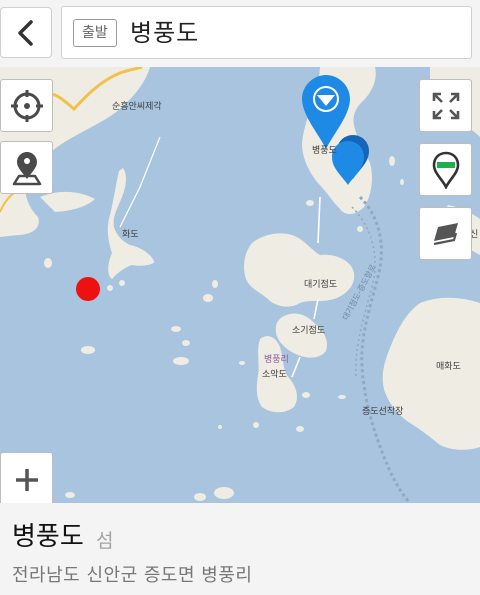 The height and width of the screenshot is (595, 480). Describe the element at coordinates (48, 537) in the screenshot. I see `place-name: 병풍도` at that location.